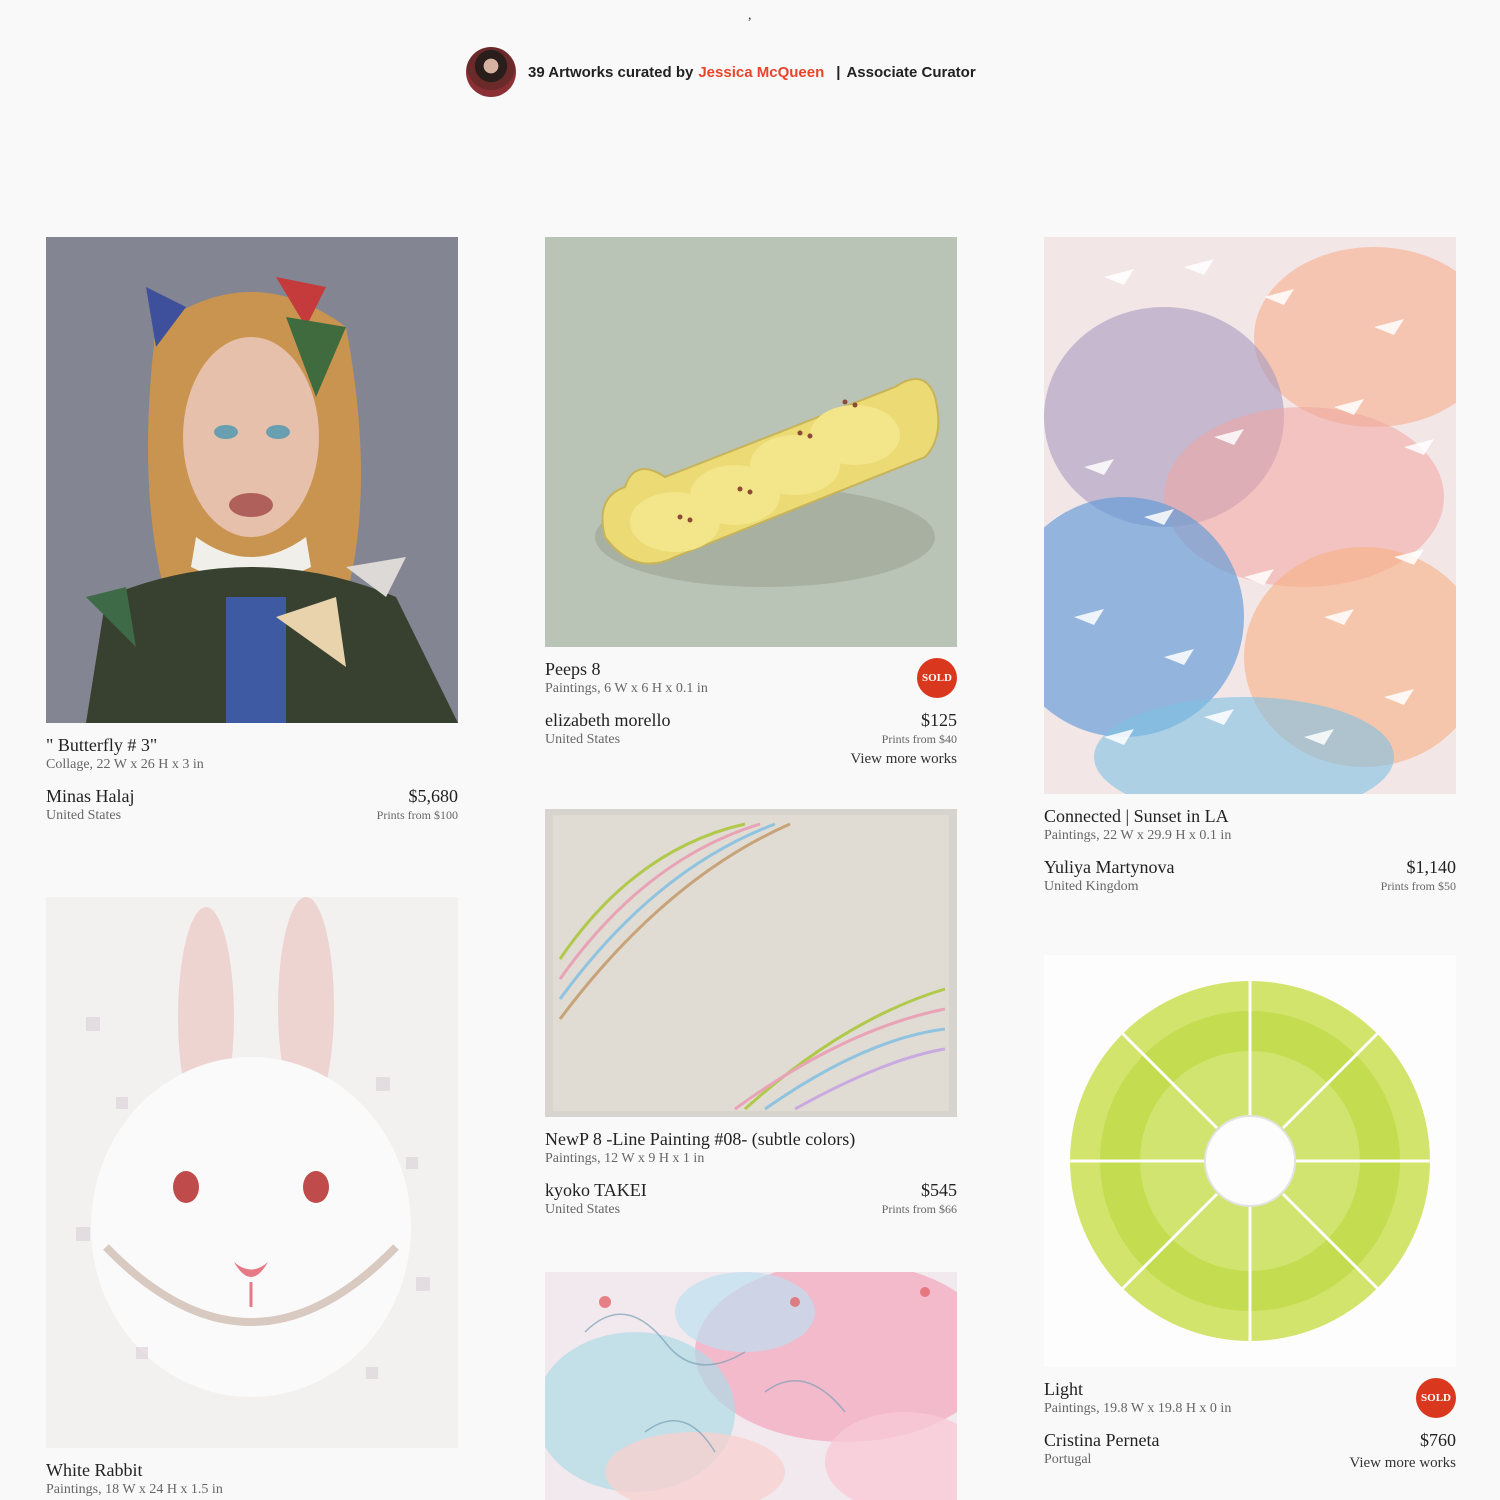 The width and height of the screenshot is (1500, 1500). I want to click on artwork-image-pastel-abstract, so click(751, 1386).